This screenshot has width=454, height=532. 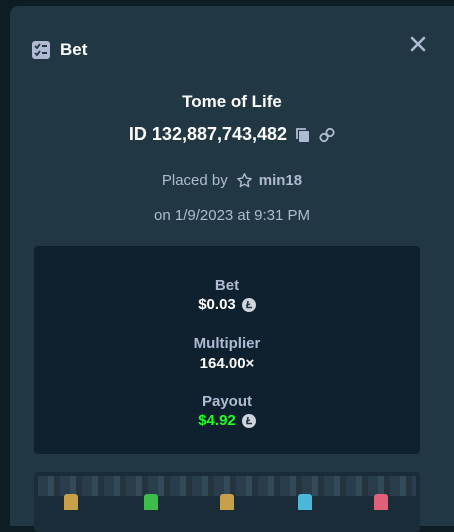 I want to click on bet-id-row: ID 132,887,743,482, so click(x=232, y=134).